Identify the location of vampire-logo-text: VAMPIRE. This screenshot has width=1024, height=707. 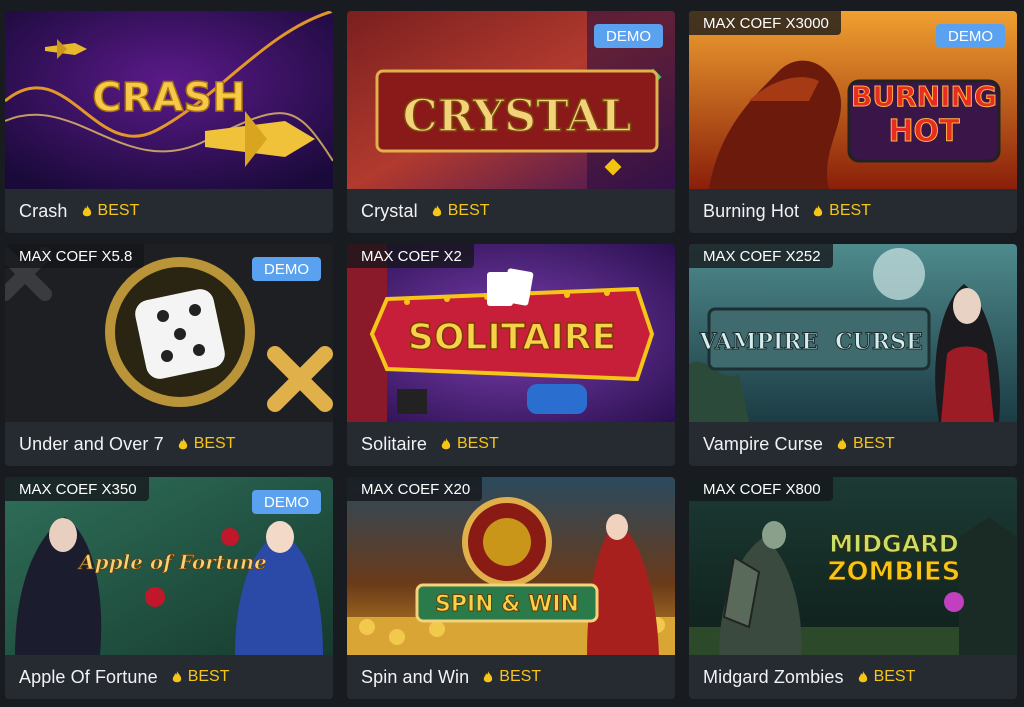
(759, 342).